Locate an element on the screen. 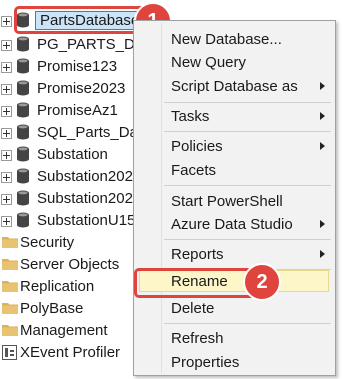 The height and width of the screenshot is (379, 342). tree-node-label: PolyBase is located at coordinates (52, 308).